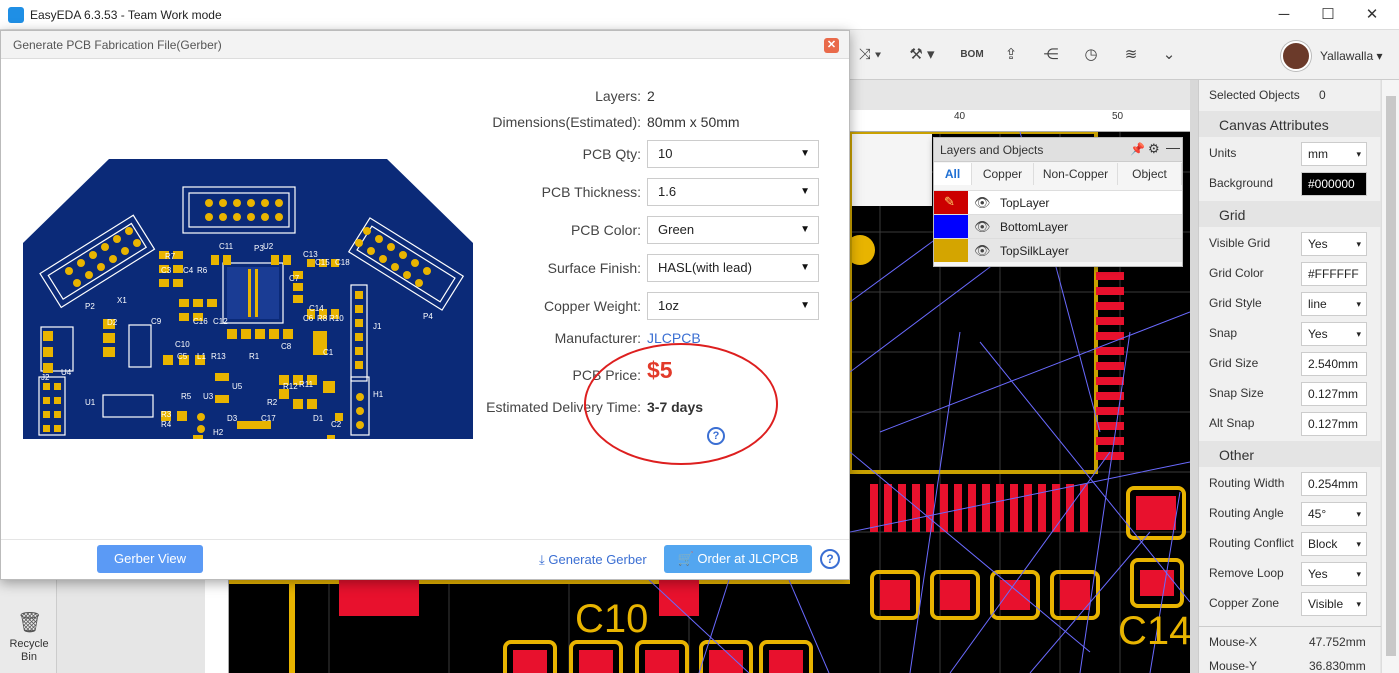 This screenshot has width=1399, height=673. What do you see at coordinates (1058, 150) in the screenshot?
I see `layers-panel-header: Layers and Objects 📌 ⚙ —` at bounding box center [1058, 150].